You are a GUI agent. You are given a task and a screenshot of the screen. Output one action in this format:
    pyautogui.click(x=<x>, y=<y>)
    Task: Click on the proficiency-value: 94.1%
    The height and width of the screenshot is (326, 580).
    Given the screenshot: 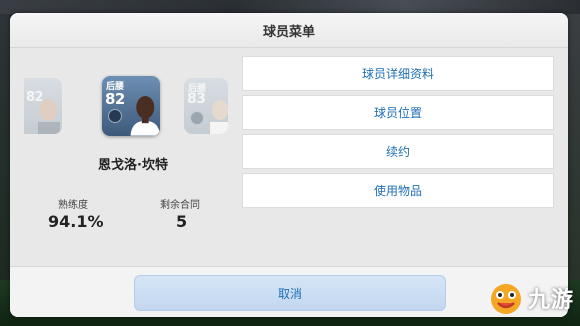 What is the action you would take?
    pyautogui.click(x=76, y=221)
    